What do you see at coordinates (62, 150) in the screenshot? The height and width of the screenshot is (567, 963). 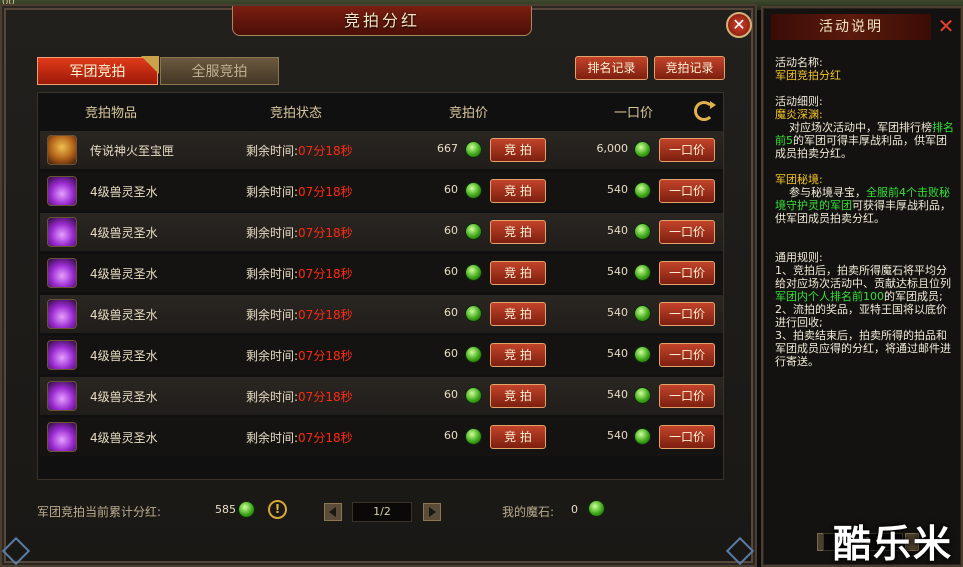 I see `treasure-chest-icon` at bounding box center [62, 150].